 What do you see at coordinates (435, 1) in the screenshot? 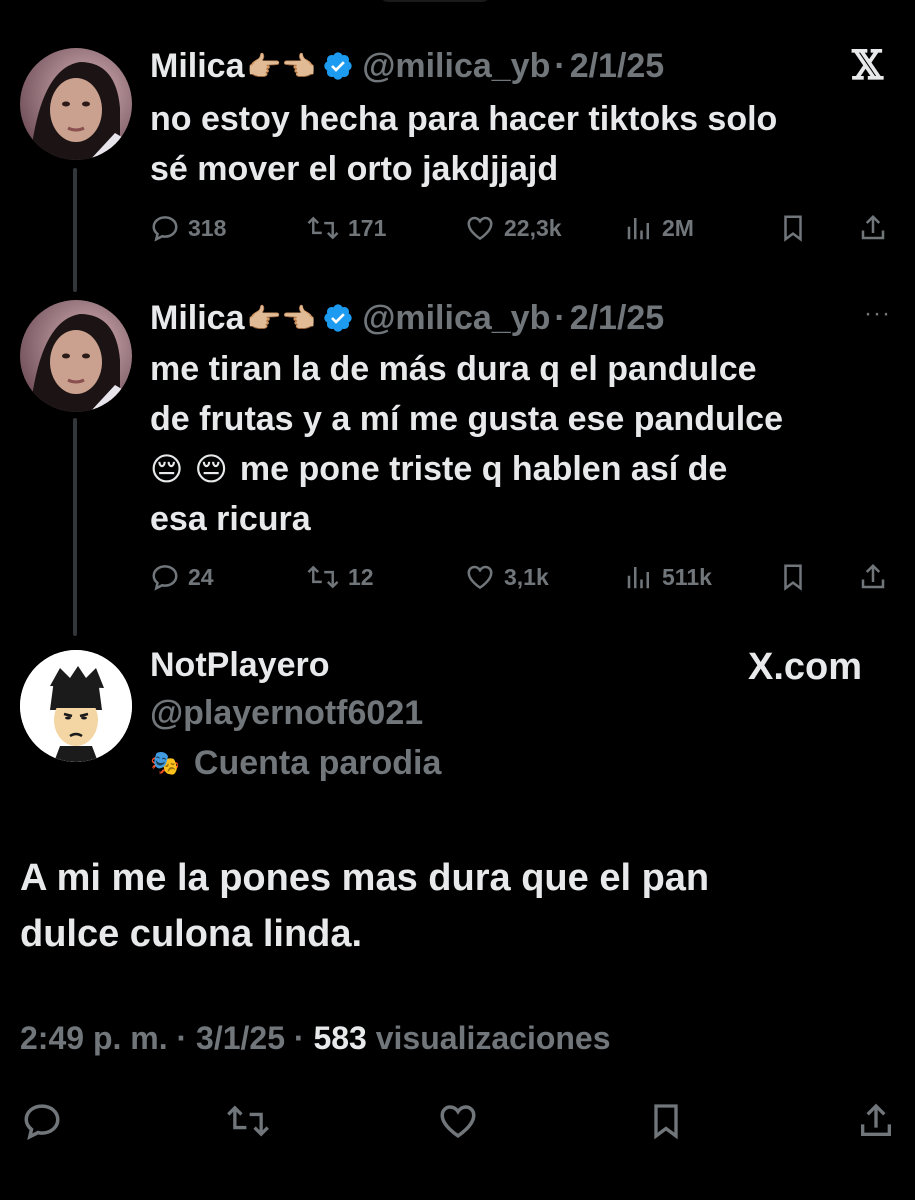
I see `top-edge-fragment` at bounding box center [435, 1].